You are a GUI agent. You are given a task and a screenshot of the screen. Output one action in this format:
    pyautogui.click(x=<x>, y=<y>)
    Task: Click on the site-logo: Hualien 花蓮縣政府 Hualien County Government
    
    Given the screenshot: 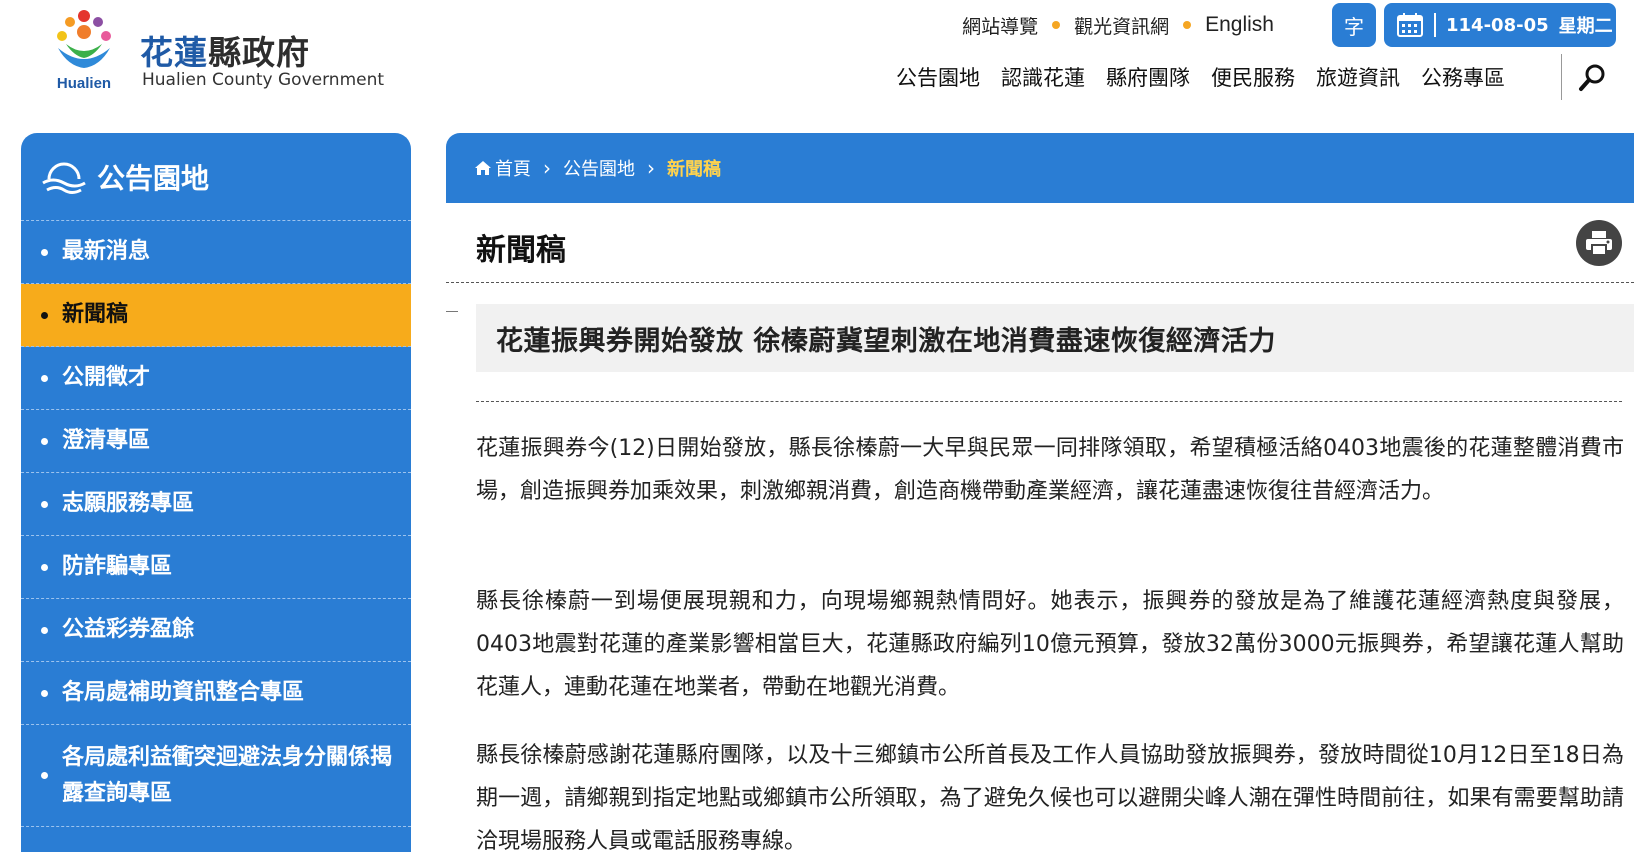 What is the action you would take?
    pyautogui.click(x=228, y=50)
    